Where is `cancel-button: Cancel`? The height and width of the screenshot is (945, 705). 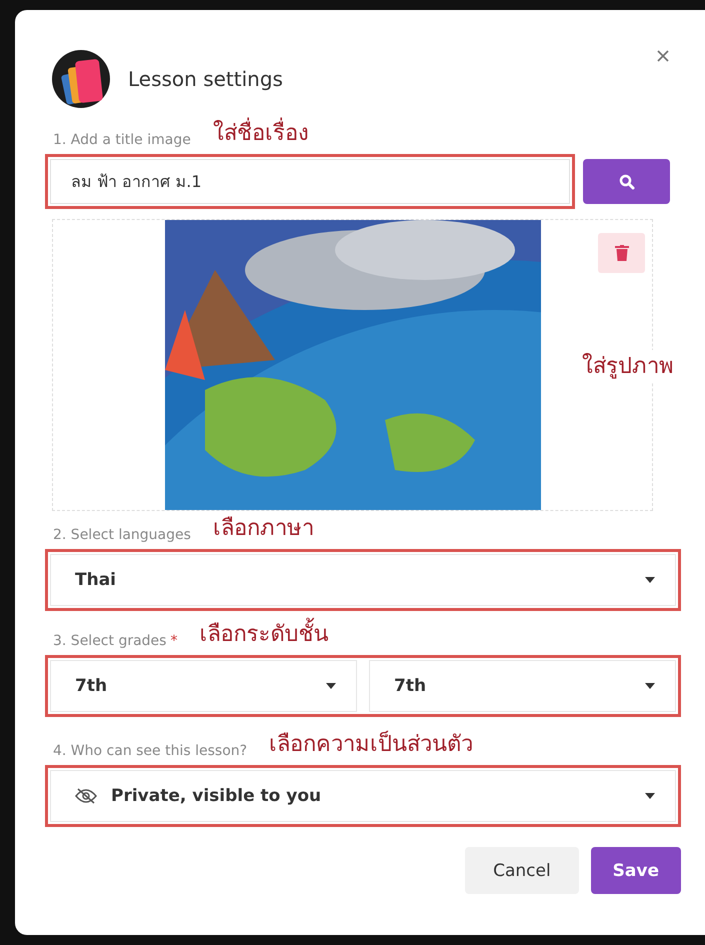 cancel-button: Cancel is located at coordinates (522, 870).